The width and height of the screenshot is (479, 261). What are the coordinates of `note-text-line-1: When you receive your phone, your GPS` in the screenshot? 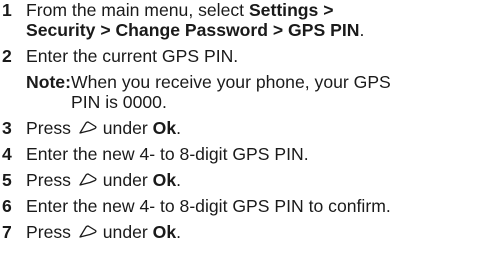 It's located at (231, 82).